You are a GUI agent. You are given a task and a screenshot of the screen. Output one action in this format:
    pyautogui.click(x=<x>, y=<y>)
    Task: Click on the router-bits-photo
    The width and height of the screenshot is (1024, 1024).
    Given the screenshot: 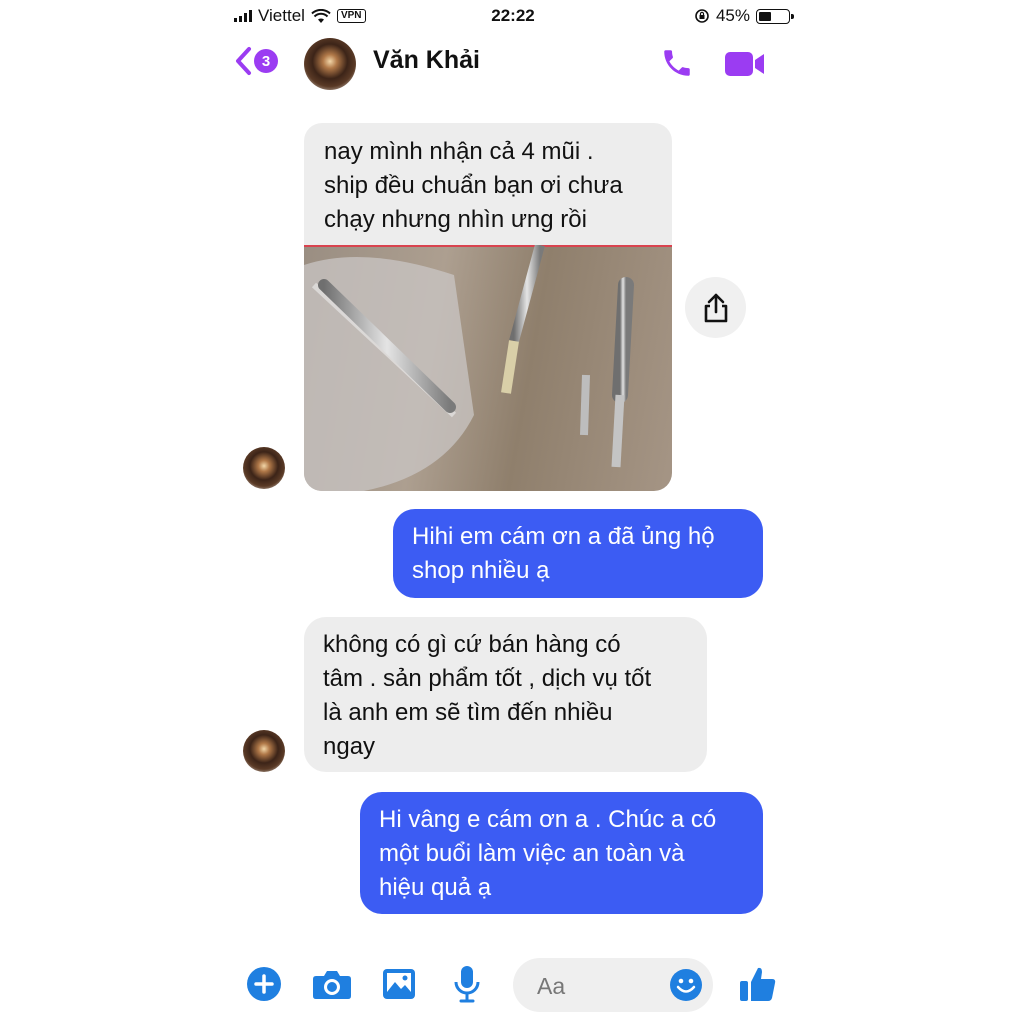 What is the action you would take?
    pyautogui.click(x=488, y=368)
    